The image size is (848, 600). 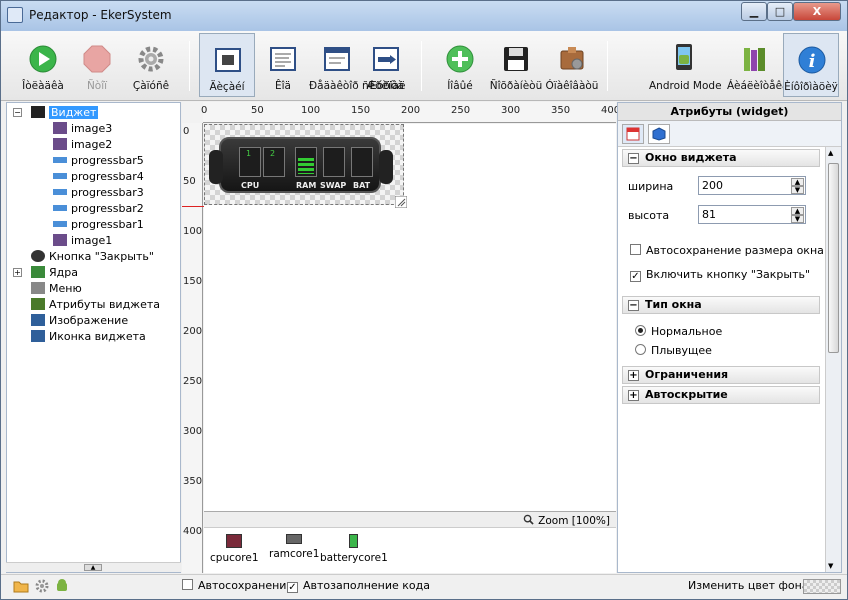 I want to click on section-autohide: + Автоскрытие, so click(x=721, y=395).